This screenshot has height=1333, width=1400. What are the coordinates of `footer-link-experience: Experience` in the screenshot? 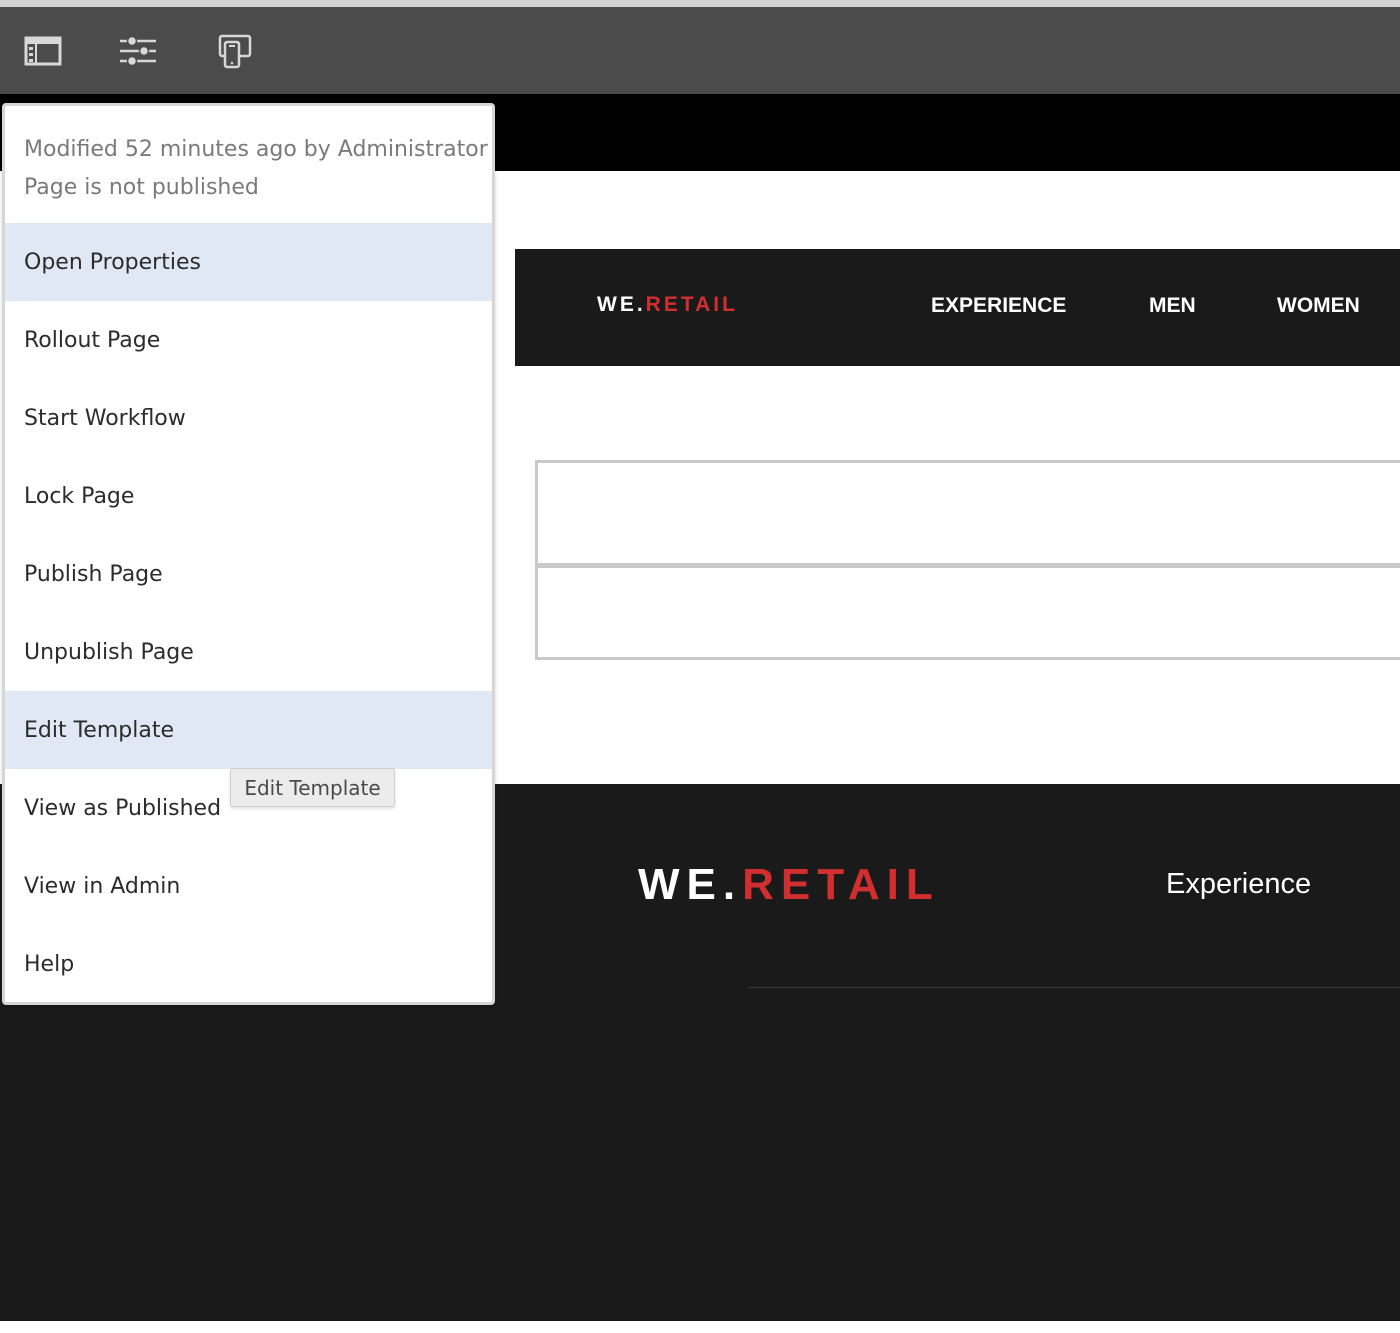 It's located at (1238, 884).